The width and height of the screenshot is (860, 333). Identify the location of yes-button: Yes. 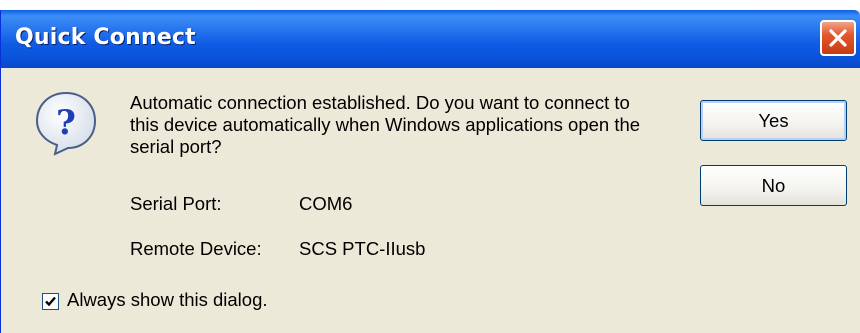
(773, 120).